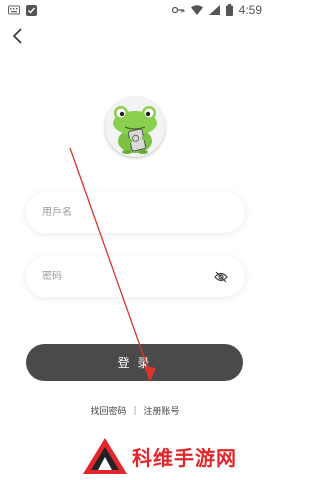 Image resolution: width=320 pixels, height=480 pixels. What do you see at coordinates (14, 10) in the screenshot?
I see `keyboard-icon` at bounding box center [14, 10].